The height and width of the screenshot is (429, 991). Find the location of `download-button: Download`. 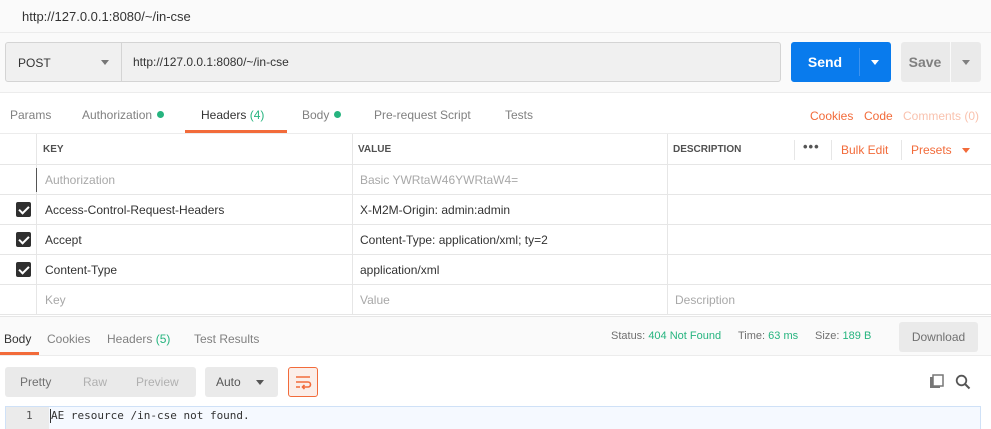

download-button: Download is located at coordinates (938, 337).